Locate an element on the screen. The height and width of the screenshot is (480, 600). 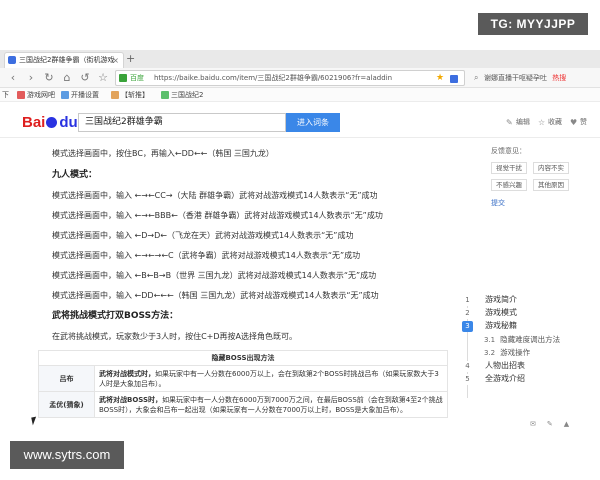
comment-icon: ✎ is located at coordinates (550, 424).